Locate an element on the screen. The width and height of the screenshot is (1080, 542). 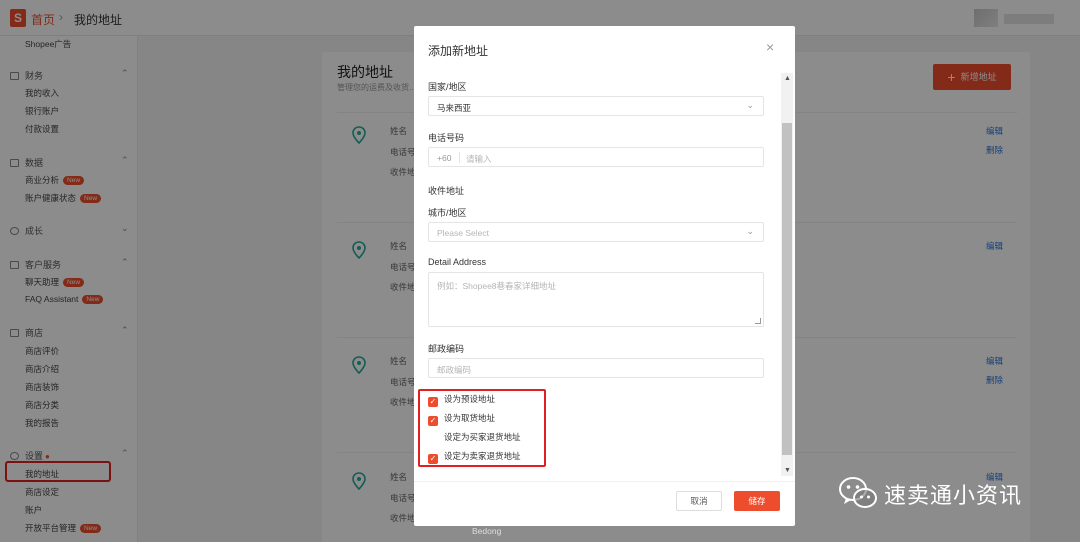
scroll-up-arrow-icon: ▲ is located at coordinates (787, 78).